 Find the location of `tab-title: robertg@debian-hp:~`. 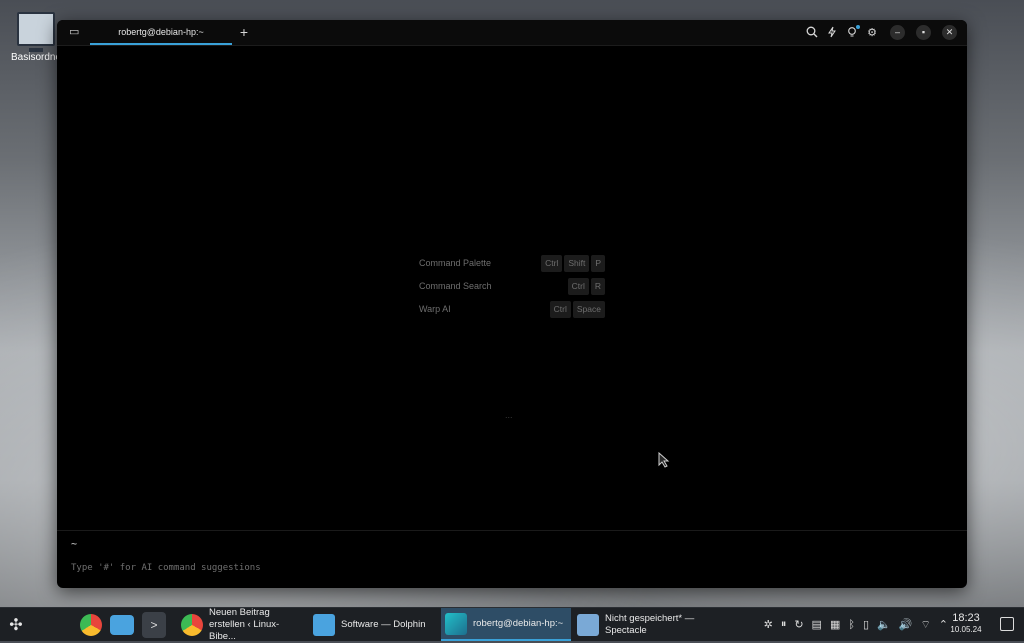

tab-title: robertg@debian-hp:~ is located at coordinates (161, 32).